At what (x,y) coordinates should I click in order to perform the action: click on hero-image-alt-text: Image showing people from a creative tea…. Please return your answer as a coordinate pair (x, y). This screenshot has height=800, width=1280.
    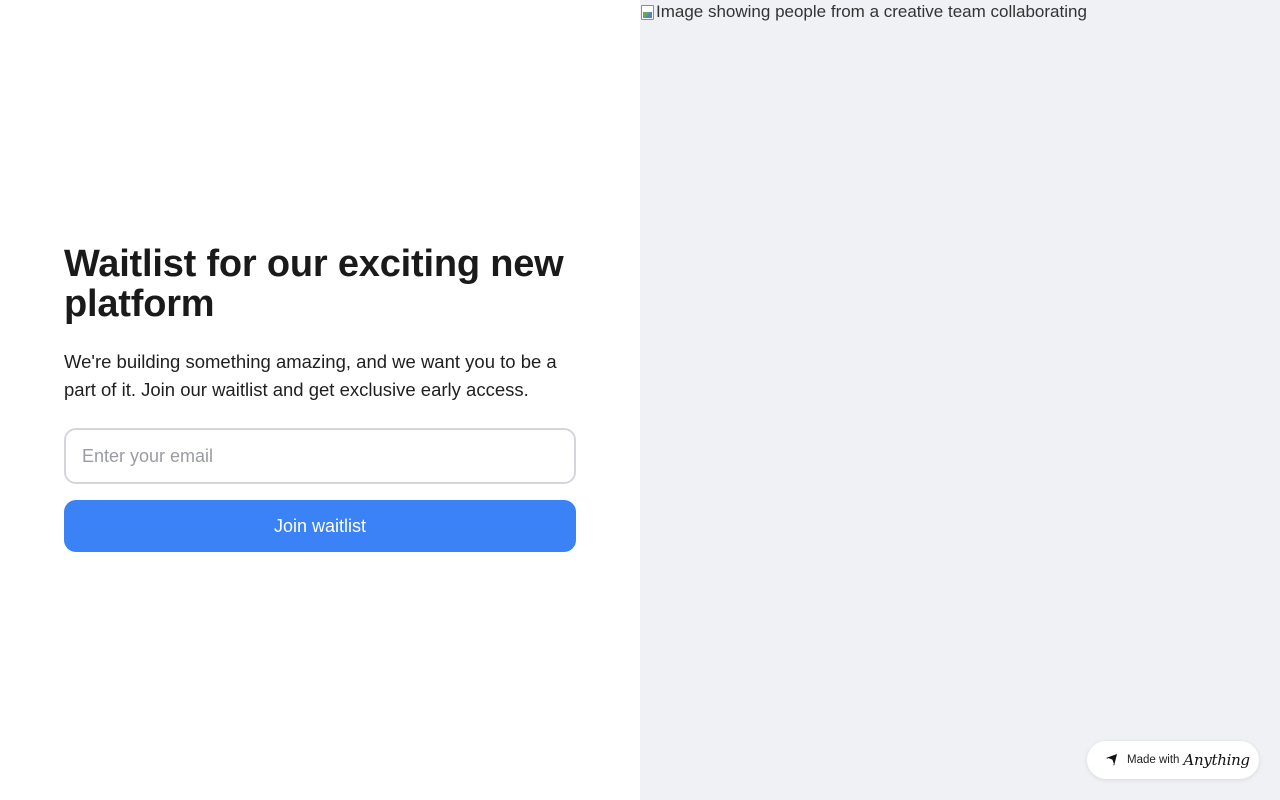
    Looking at the image, I should click on (871, 11).